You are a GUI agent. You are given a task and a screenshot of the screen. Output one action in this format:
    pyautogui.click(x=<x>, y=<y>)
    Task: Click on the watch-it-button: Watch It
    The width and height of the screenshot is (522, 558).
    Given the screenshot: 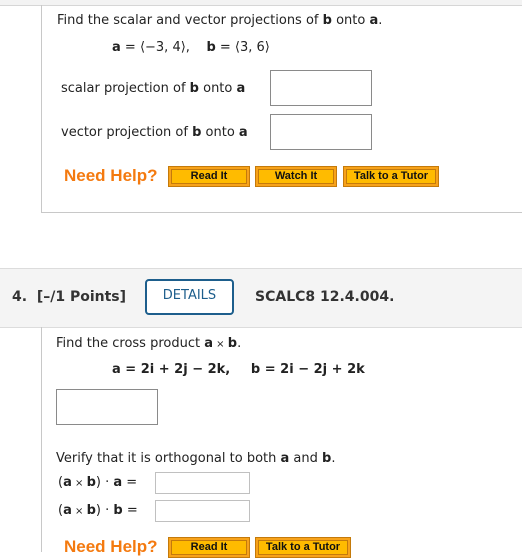 What is the action you would take?
    pyautogui.click(x=296, y=176)
    